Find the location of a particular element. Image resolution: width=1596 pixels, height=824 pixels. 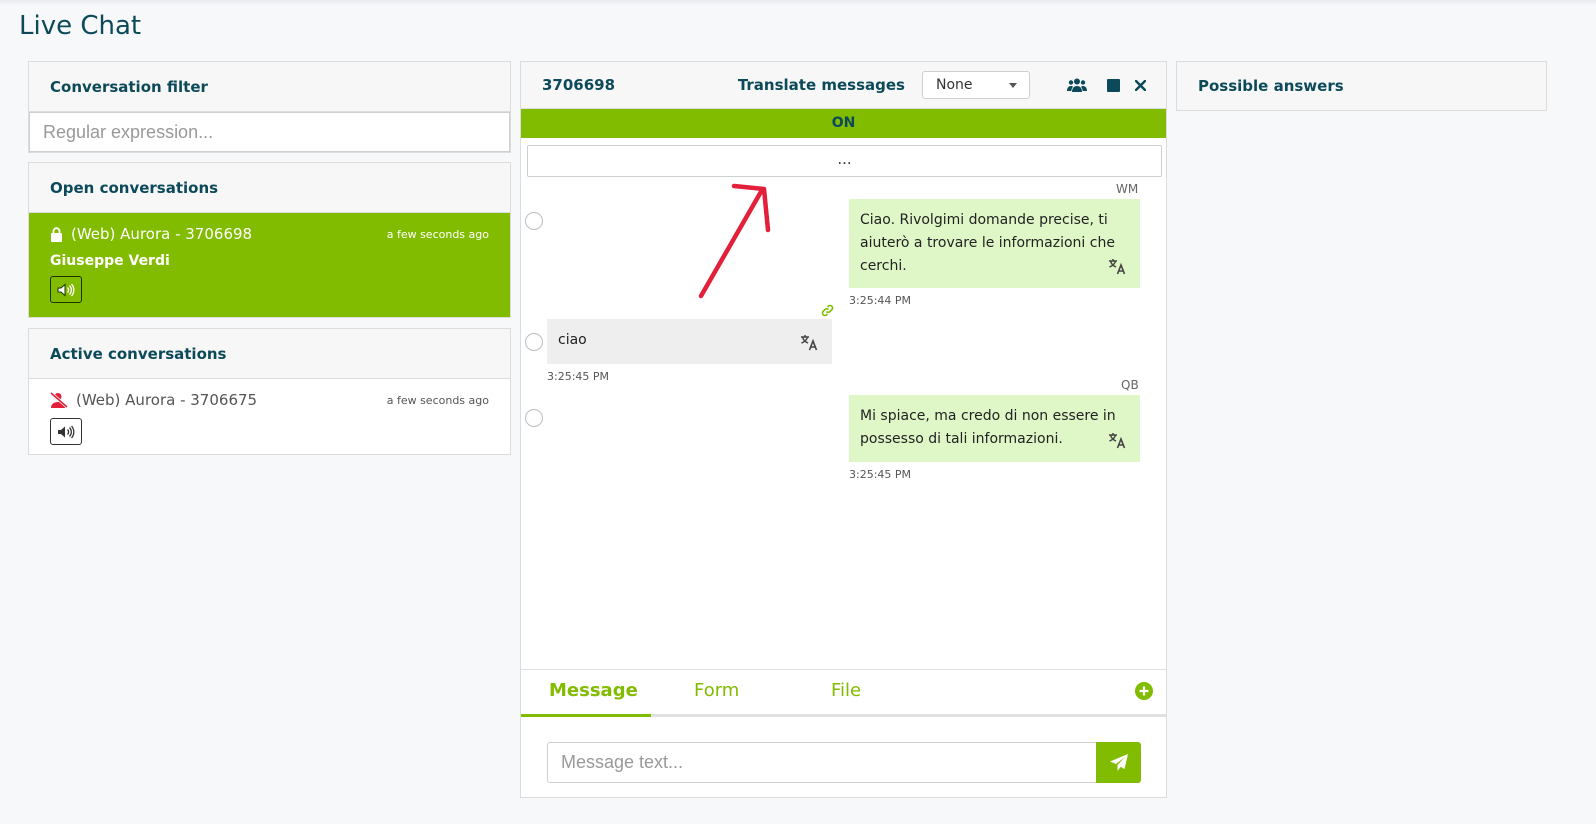

active-conversations-title: Active conversations is located at coordinates (269, 354).